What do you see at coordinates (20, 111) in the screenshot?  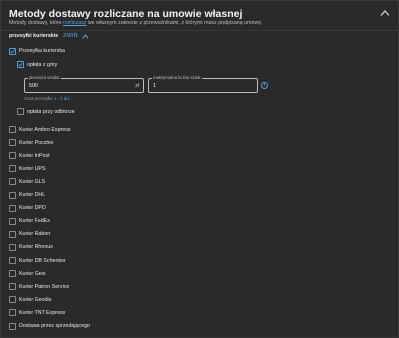 I see `cod-checkbox` at bounding box center [20, 111].